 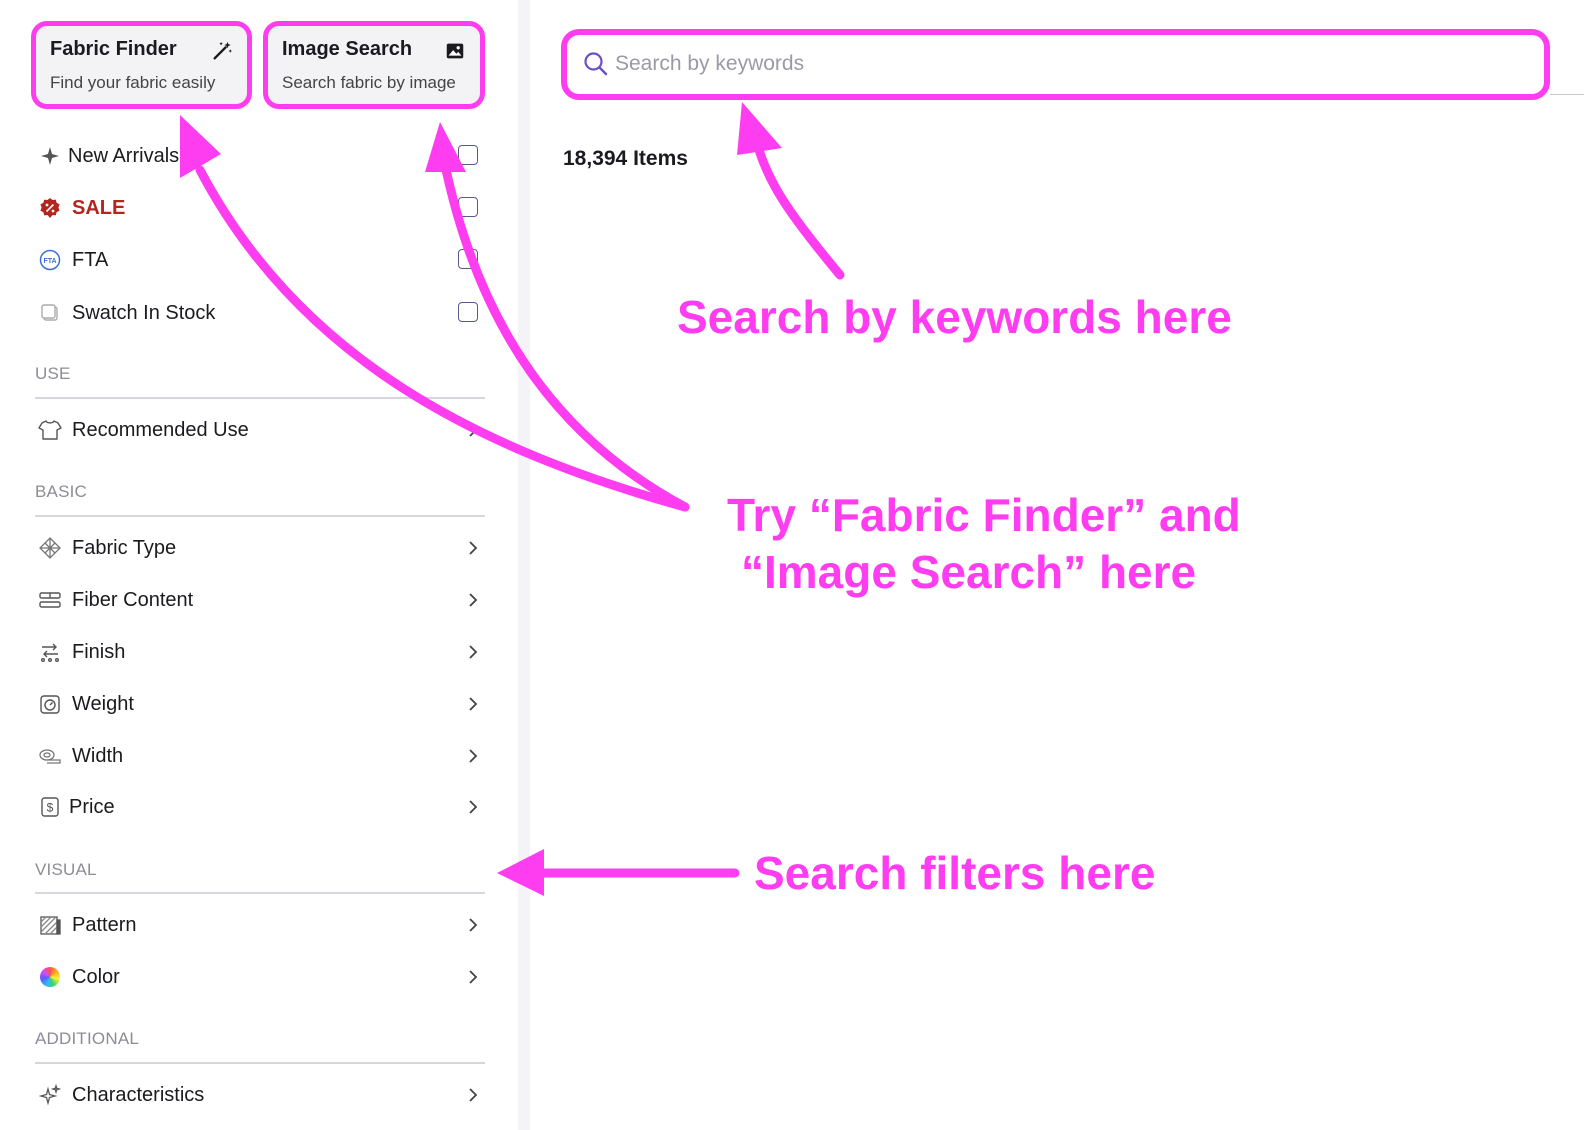 I want to click on search-icon, so click(x=596, y=64).